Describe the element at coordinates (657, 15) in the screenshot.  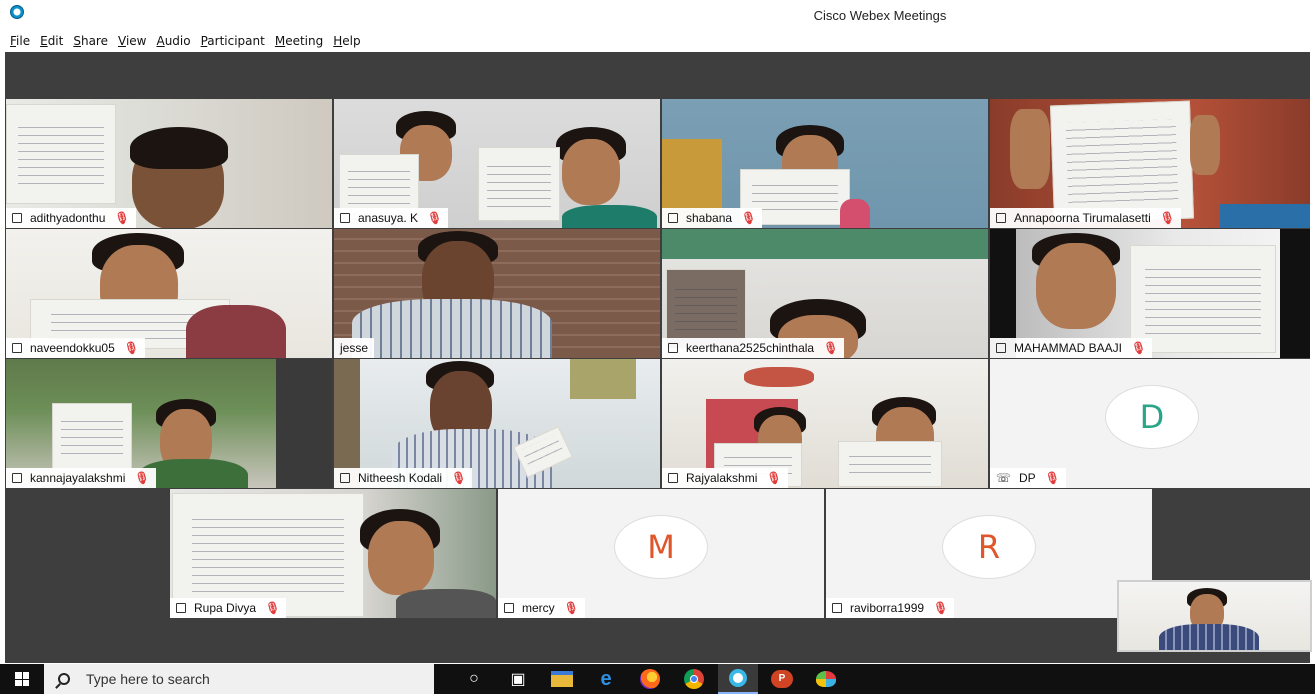
I see `title-bar: Cisco Webex Meetings` at that location.